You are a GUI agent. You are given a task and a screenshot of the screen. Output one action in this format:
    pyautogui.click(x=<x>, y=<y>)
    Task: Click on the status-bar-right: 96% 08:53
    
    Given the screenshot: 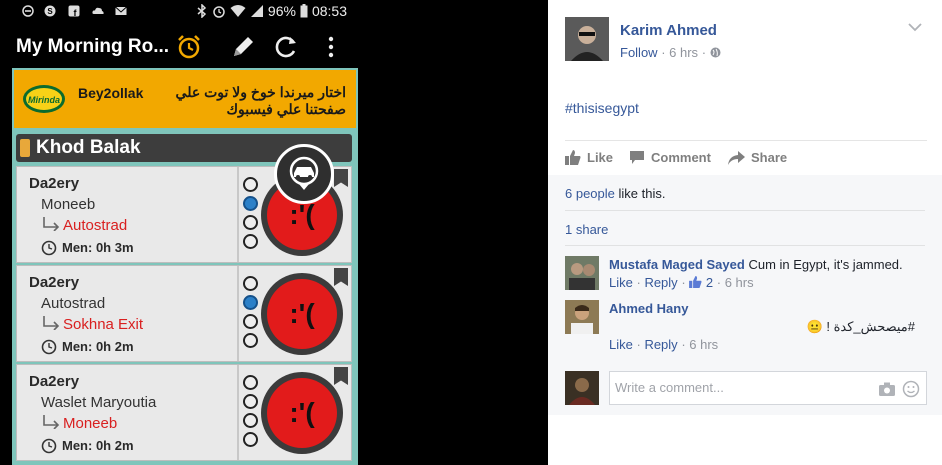 What is the action you would take?
    pyautogui.click(x=271, y=11)
    